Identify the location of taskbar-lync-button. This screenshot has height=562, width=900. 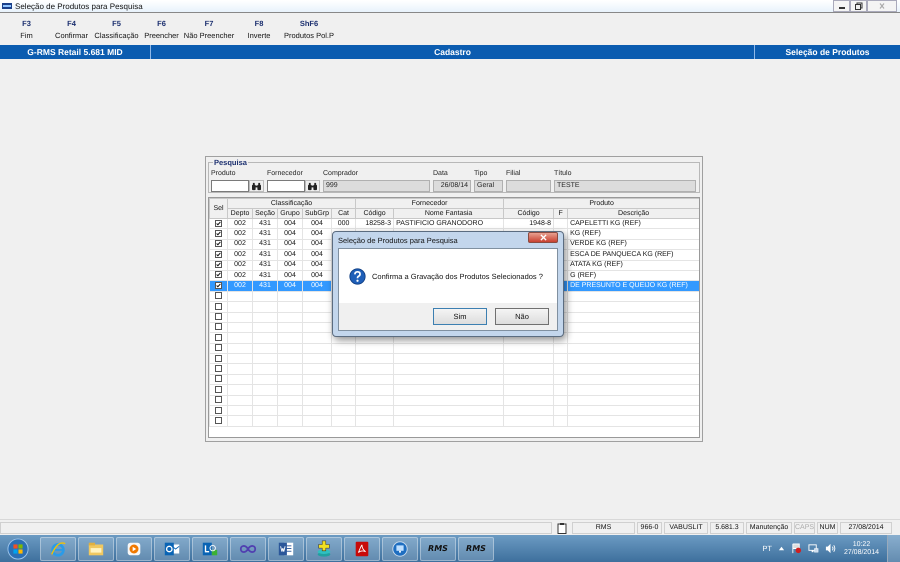
(210, 548).